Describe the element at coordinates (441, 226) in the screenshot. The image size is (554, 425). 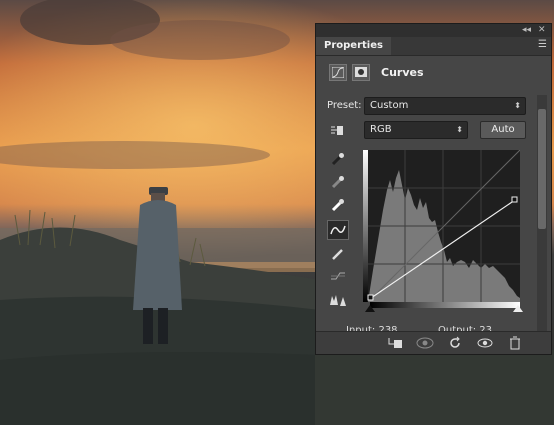
I see `curves-graph` at that location.